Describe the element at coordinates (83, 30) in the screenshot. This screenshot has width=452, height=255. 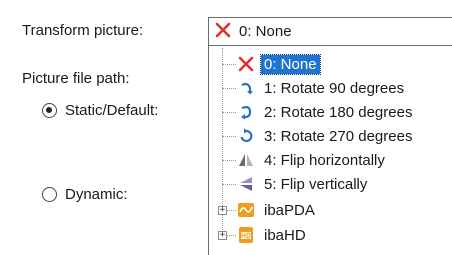
I see `transform-picture-label: Transform picture:` at that location.